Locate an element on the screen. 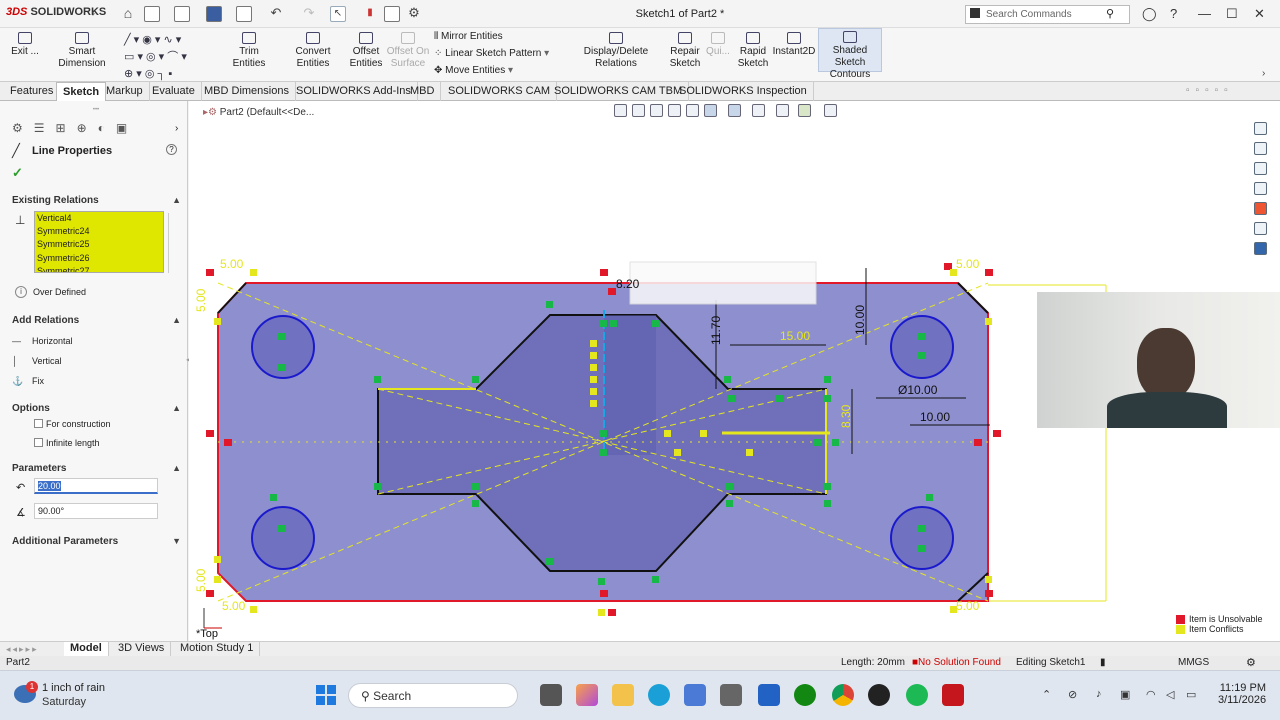 This screenshot has height=720, width=1280. tab-markup: Markup is located at coordinates (125, 91).